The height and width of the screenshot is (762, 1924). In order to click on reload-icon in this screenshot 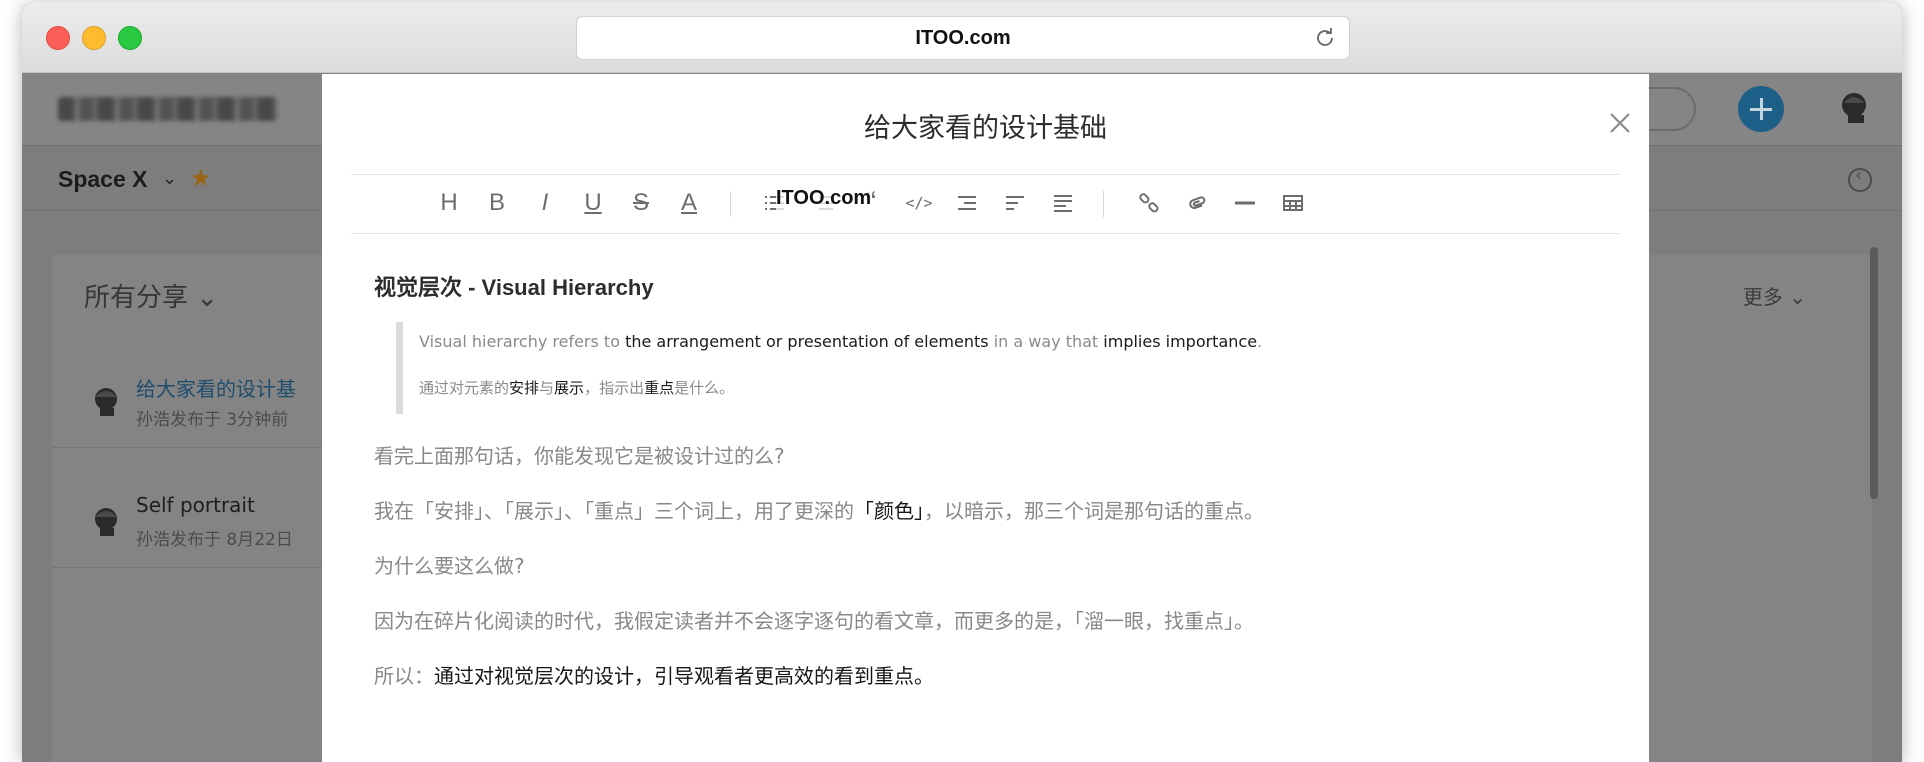, I will do `click(1325, 38)`.